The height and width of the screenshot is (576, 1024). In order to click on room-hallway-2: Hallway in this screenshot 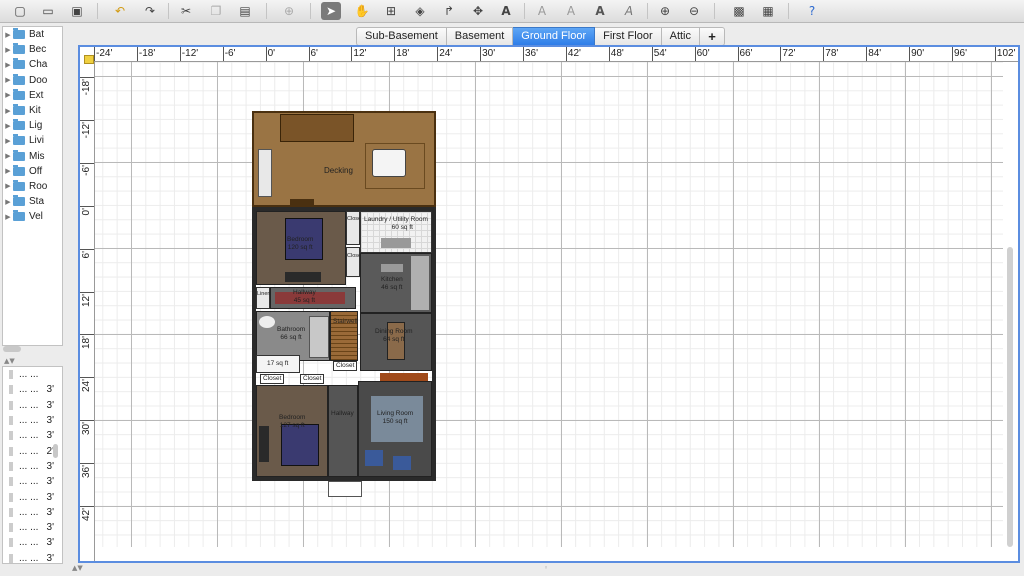, I will do `click(343, 431)`.